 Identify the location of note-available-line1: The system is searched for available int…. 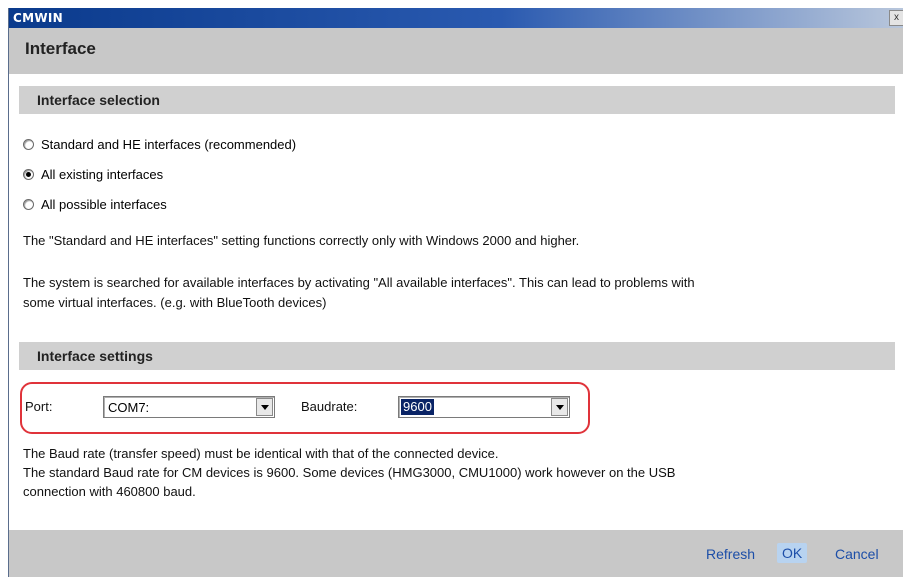
(359, 282).